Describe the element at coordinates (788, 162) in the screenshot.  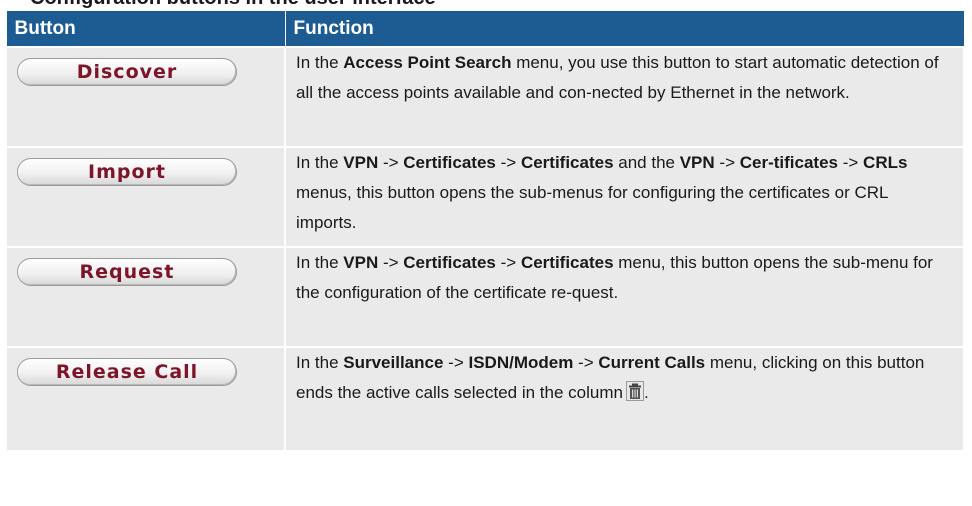
I see `menu-name: Cer-tificates` at that location.